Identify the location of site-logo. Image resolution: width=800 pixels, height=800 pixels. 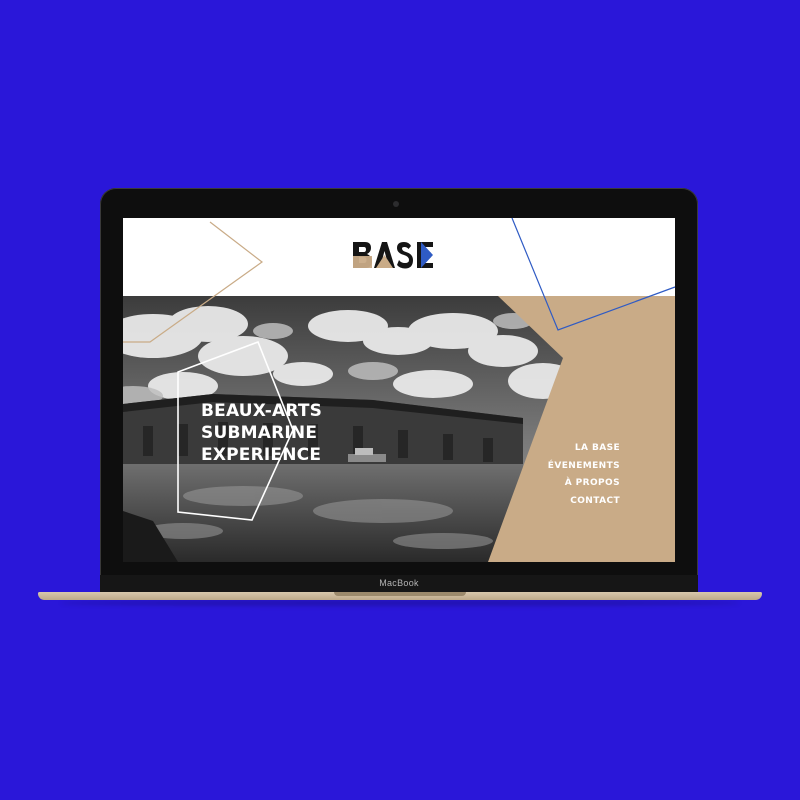
(393, 255).